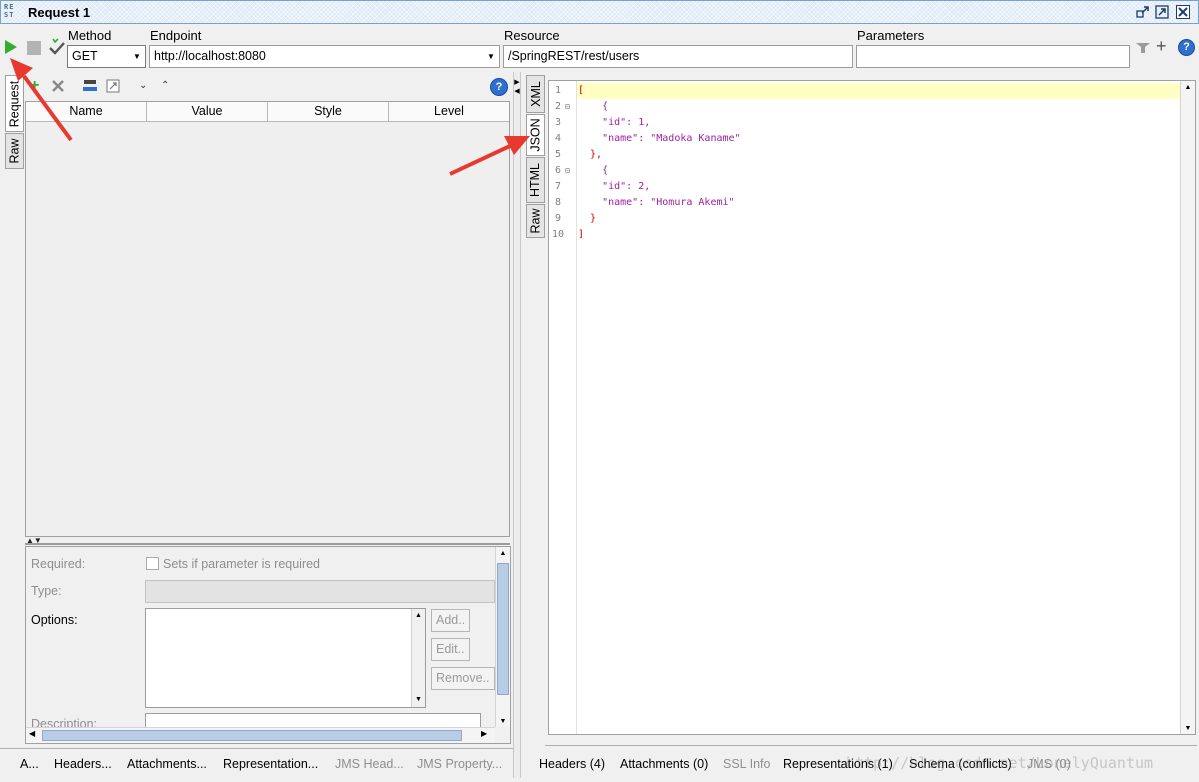 This screenshot has width=1199, height=782. What do you see at coordinates (41, 100) in the screenshot?
I see `annotation-arrow-run` at bounding box center [41, 100].